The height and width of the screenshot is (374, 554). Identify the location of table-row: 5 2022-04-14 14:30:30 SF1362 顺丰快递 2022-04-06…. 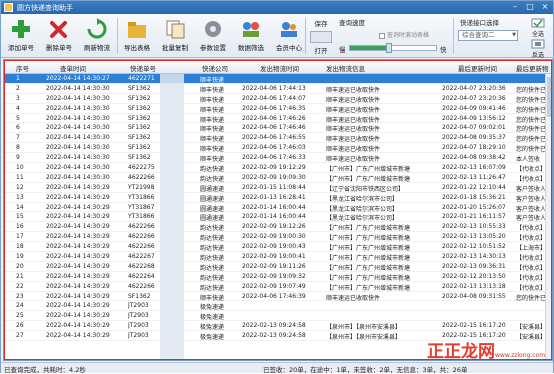
(278, 119).